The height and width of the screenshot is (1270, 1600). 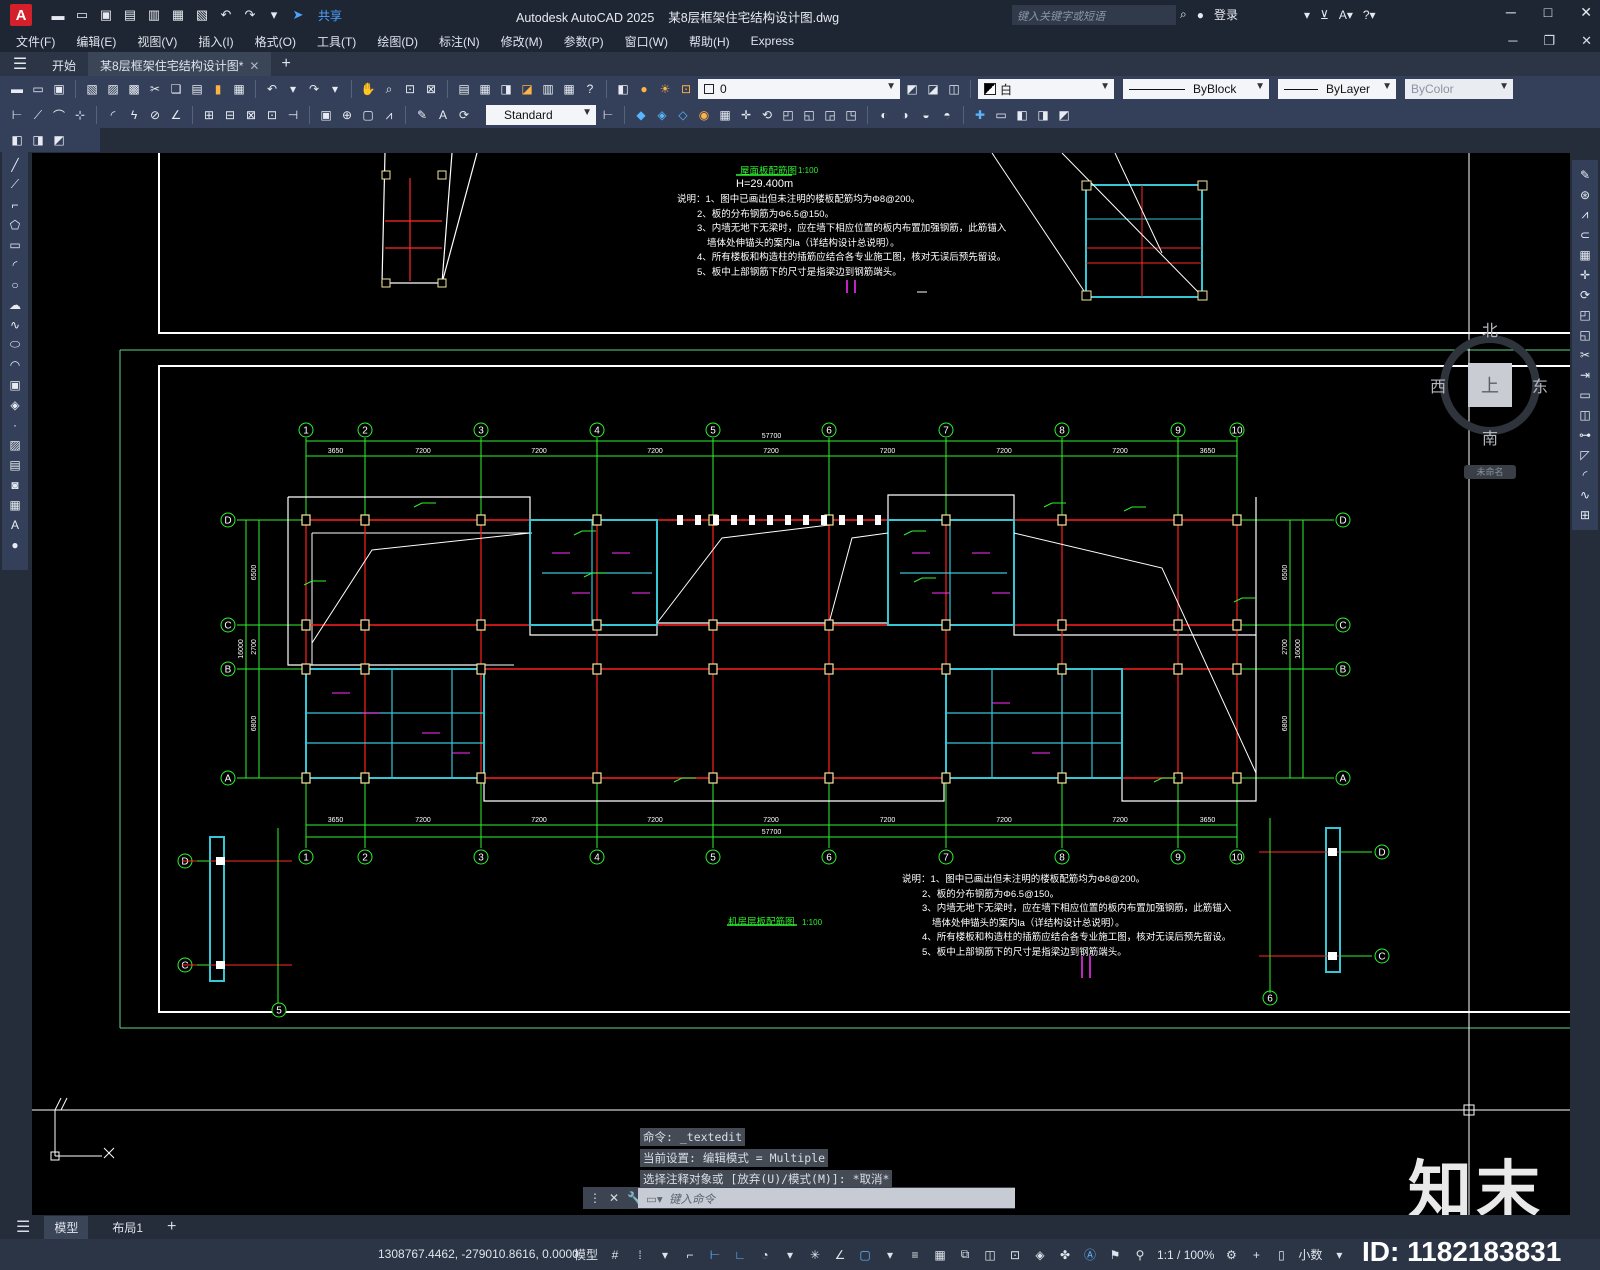 I want to click on tab-layout1: 布局1, so click(x=127, y=1227).